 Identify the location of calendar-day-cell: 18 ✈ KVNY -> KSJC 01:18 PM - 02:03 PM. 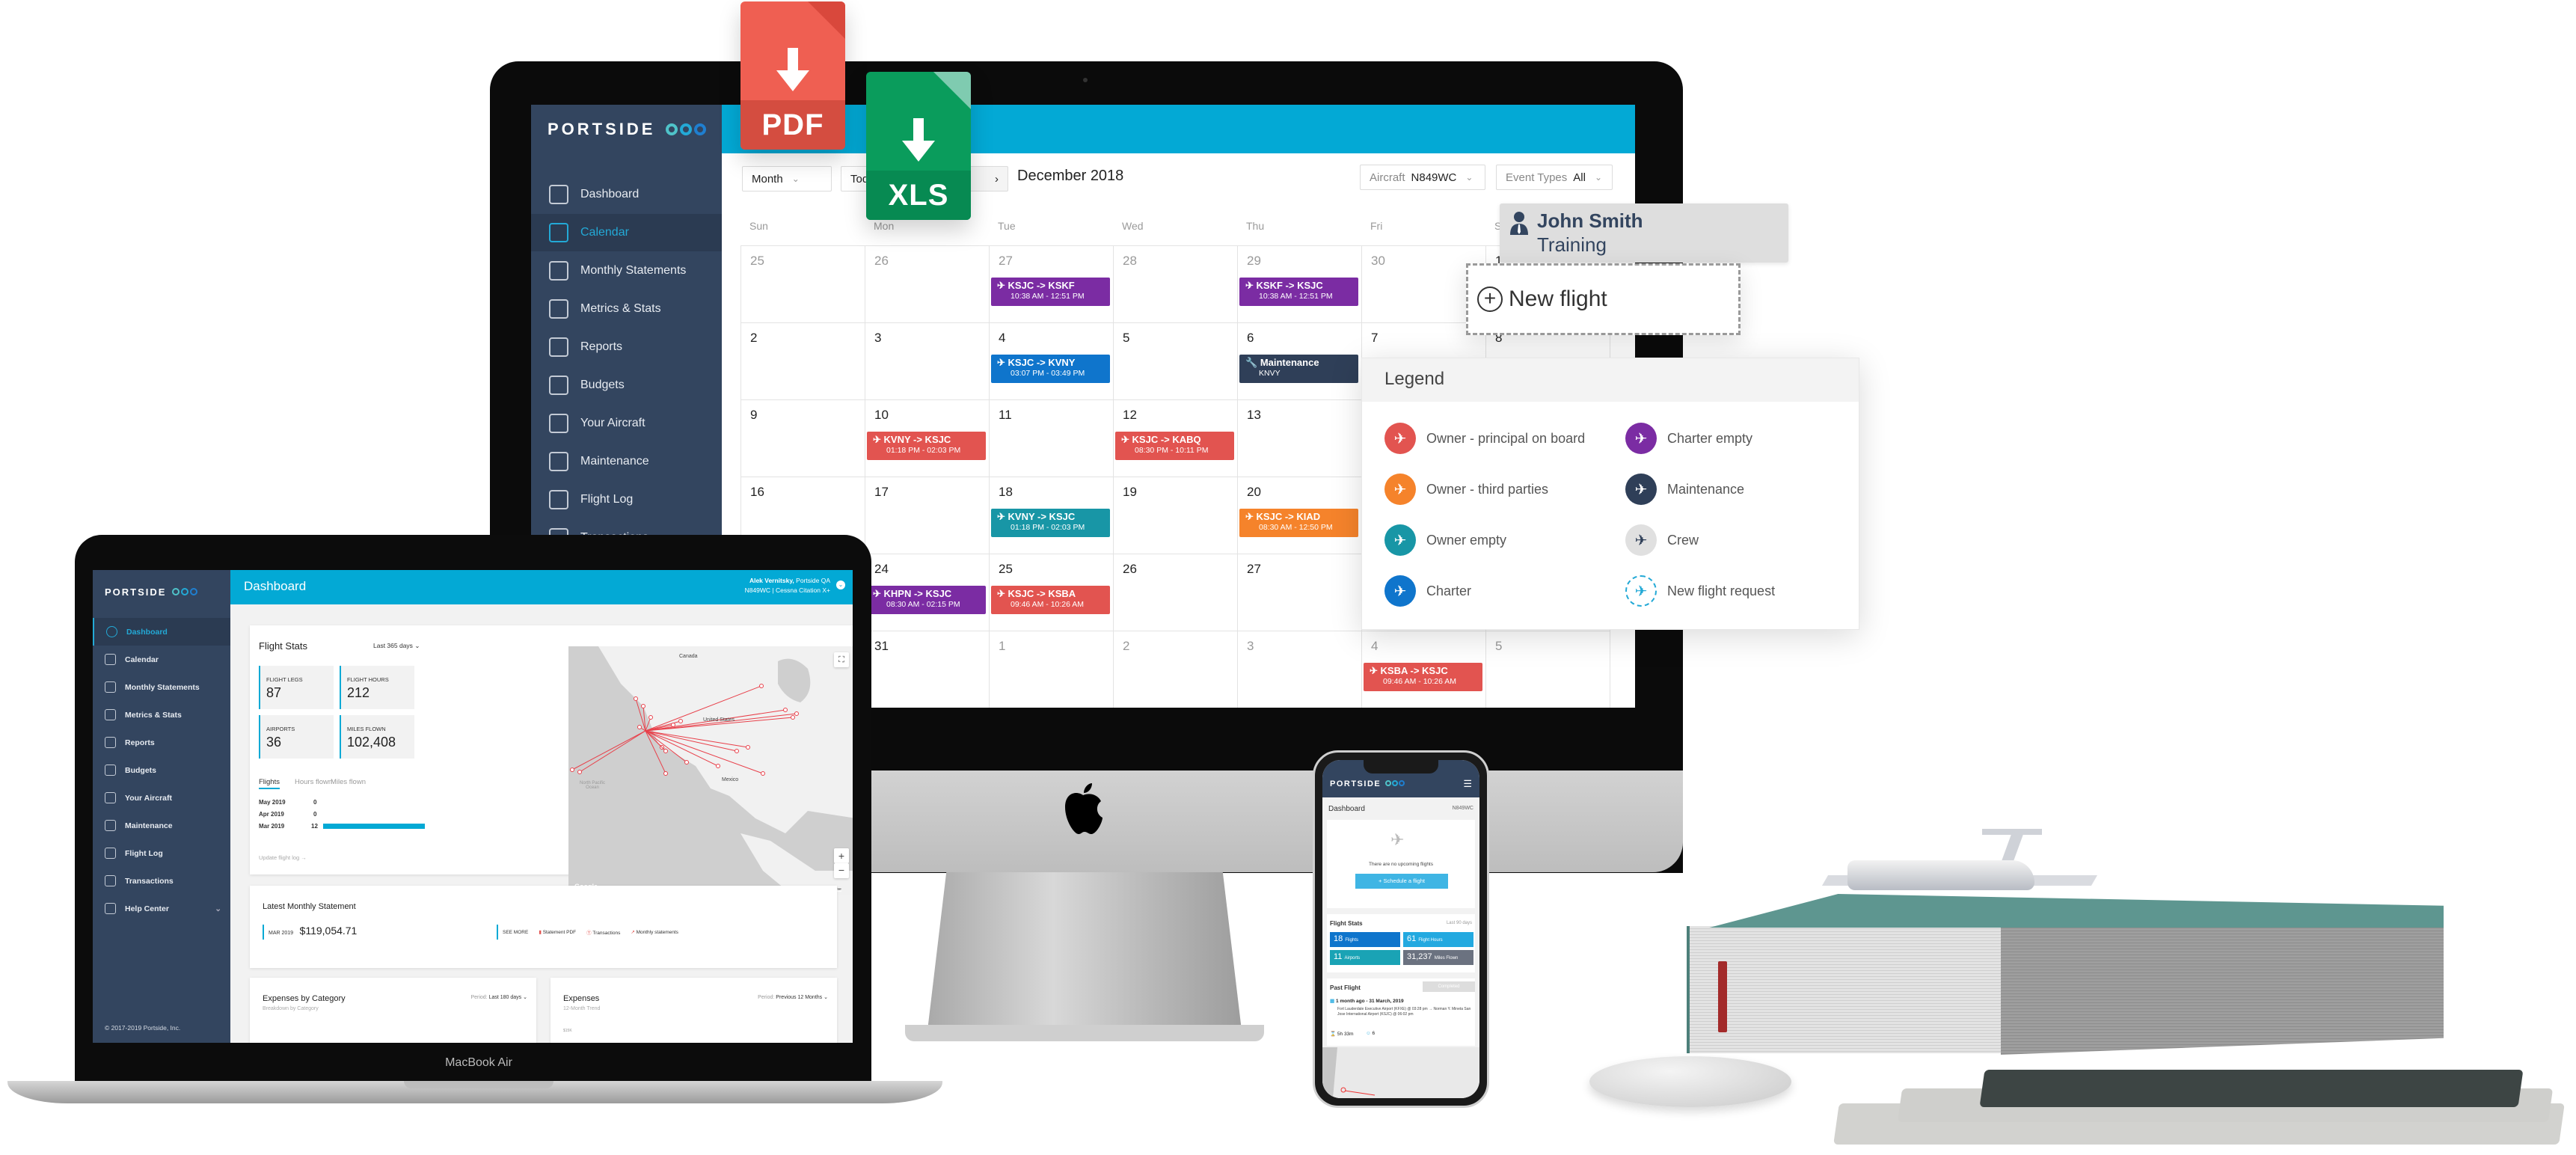
(1052, 515).